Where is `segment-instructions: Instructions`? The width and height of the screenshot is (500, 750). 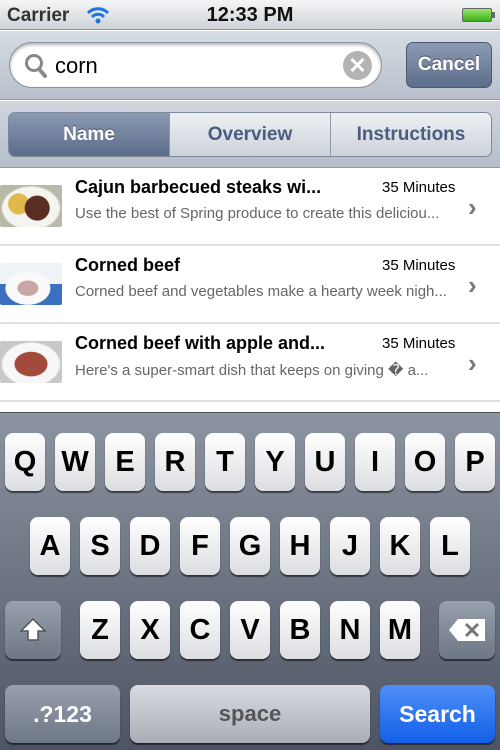
segment-instructions: Instructions is located at coordinates (410, 134).